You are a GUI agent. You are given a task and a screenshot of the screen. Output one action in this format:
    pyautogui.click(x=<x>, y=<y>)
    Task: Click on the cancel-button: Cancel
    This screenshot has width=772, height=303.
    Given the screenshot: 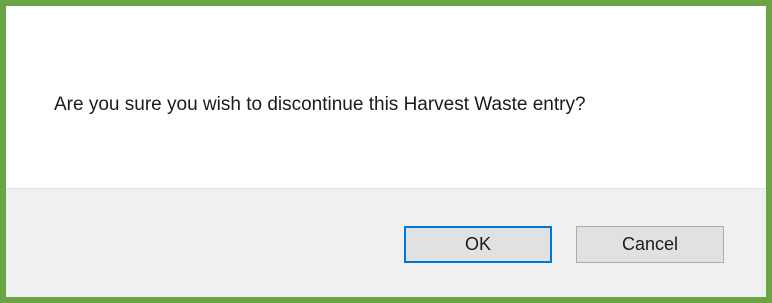 What is the action you would take?
    pyautogui.click(x=650, y=244)
    